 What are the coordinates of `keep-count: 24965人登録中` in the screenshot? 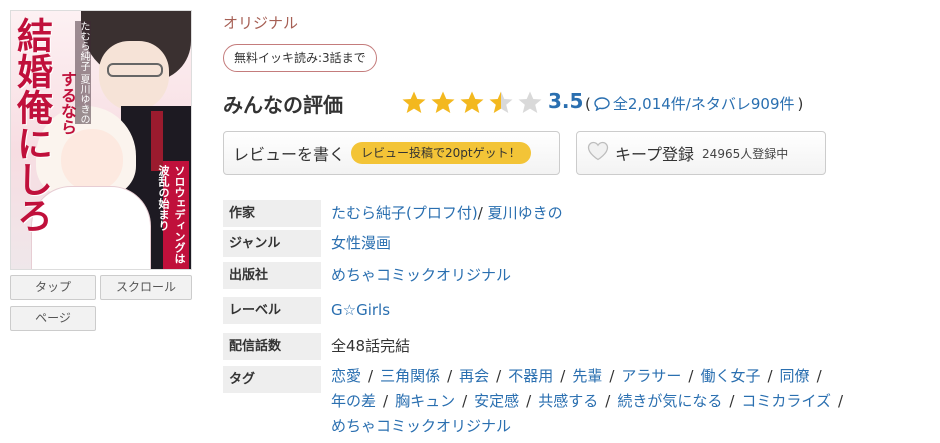 It's located at (745, 153).